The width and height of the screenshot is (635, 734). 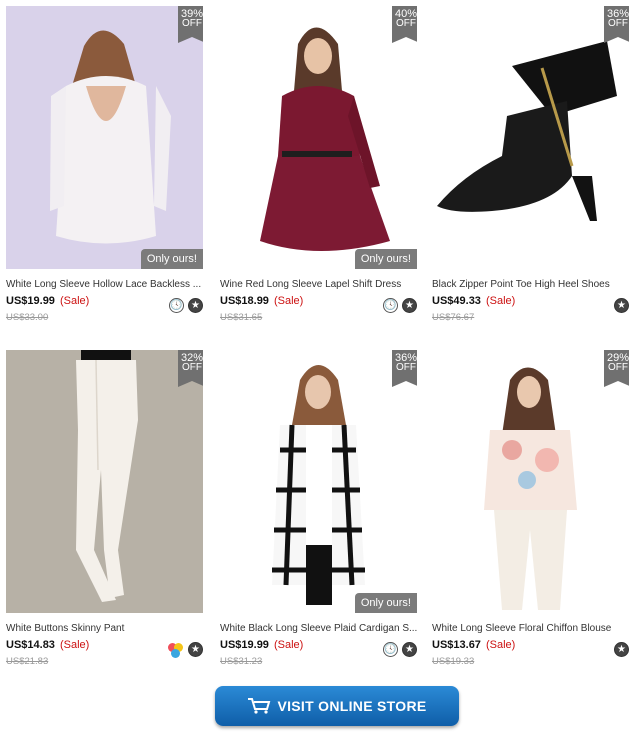 What do you see at coordinates (456, 645) in the screenshot?
I see `current-price: US$13.67` at bounding box center [456, 645].